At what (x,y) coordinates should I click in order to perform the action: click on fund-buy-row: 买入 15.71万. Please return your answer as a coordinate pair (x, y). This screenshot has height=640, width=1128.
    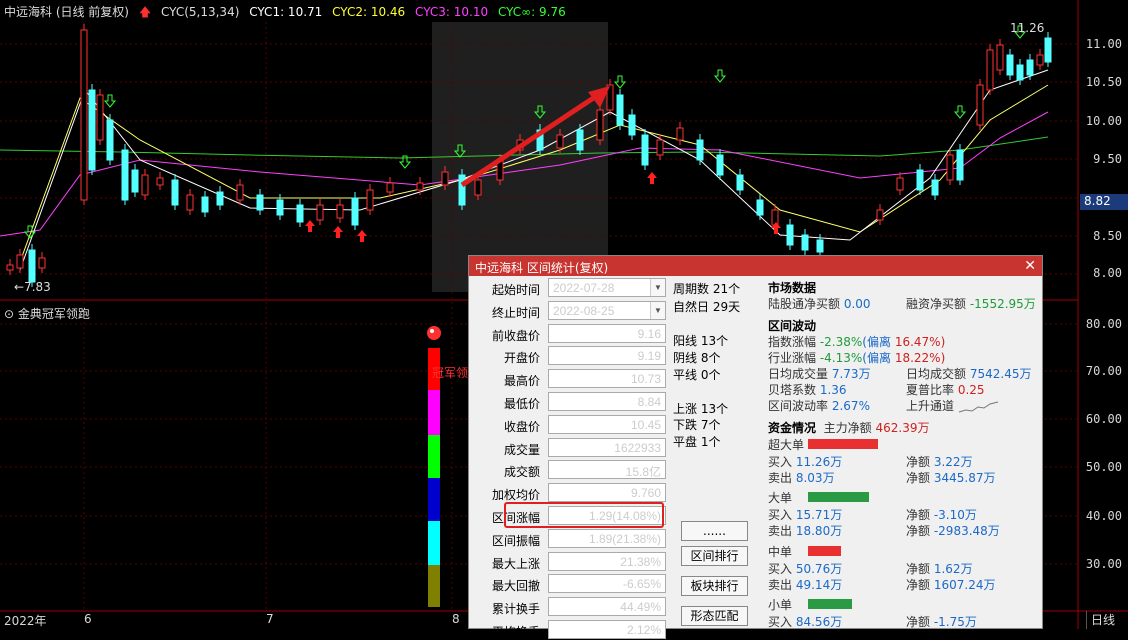
    Looking at the image, I should click on (805, 515).